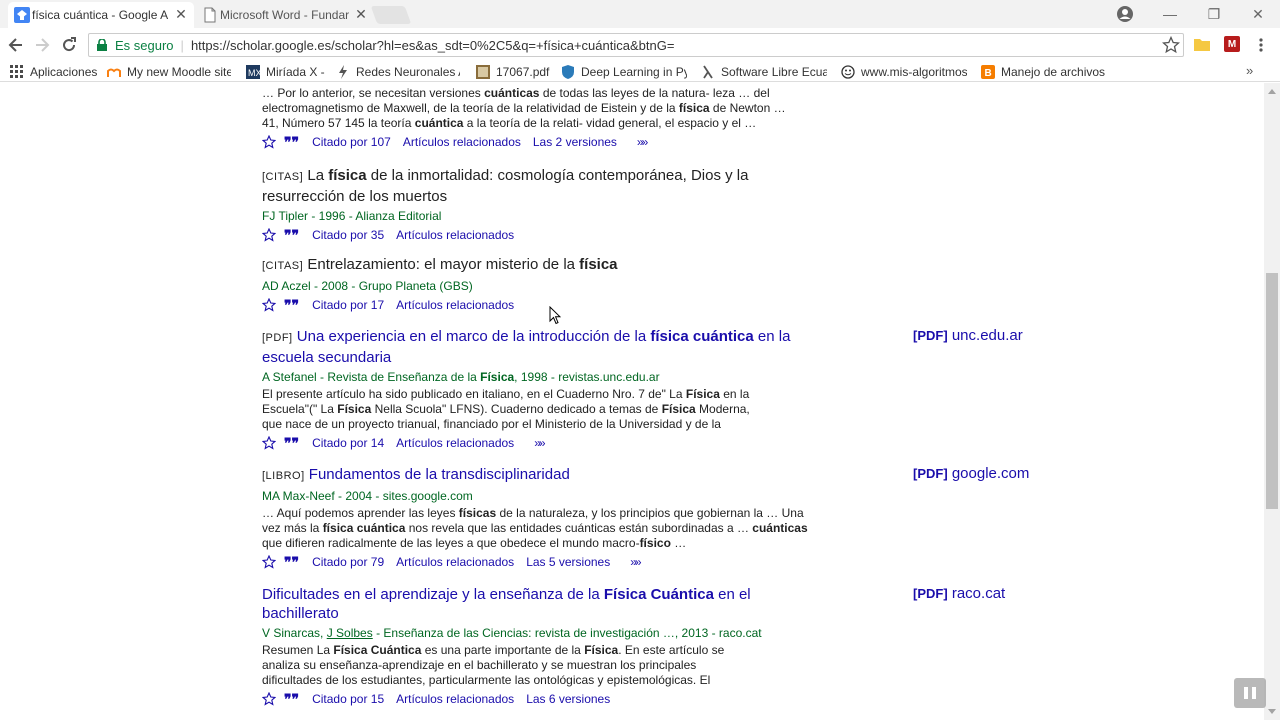  What do you see at coordinates (904, 72) in the screenshot?
I see `bookmark-item: www.mis-algoritmos.` at bounding box center [904, 72].